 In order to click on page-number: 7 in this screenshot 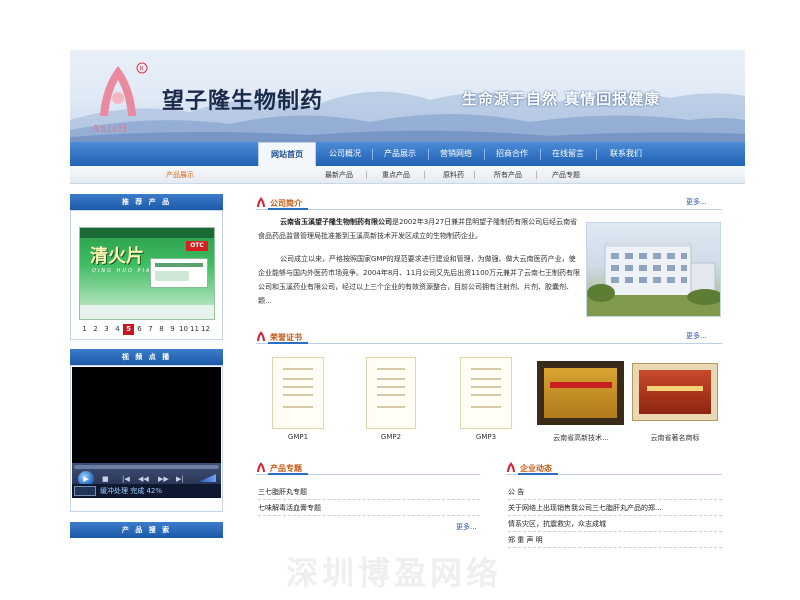, I will do `click(150, 329)`.